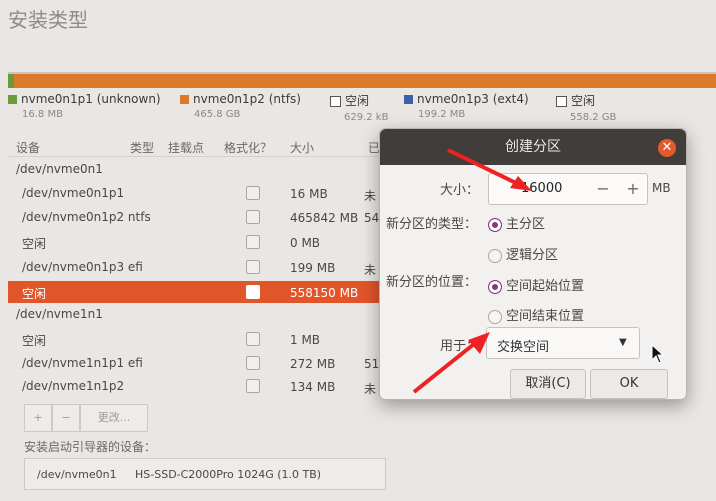  What do you see at coordinates (548, 384) in the screenshot?
I see `cancel-button: 取消(C)` at bounding box center [548, 384].